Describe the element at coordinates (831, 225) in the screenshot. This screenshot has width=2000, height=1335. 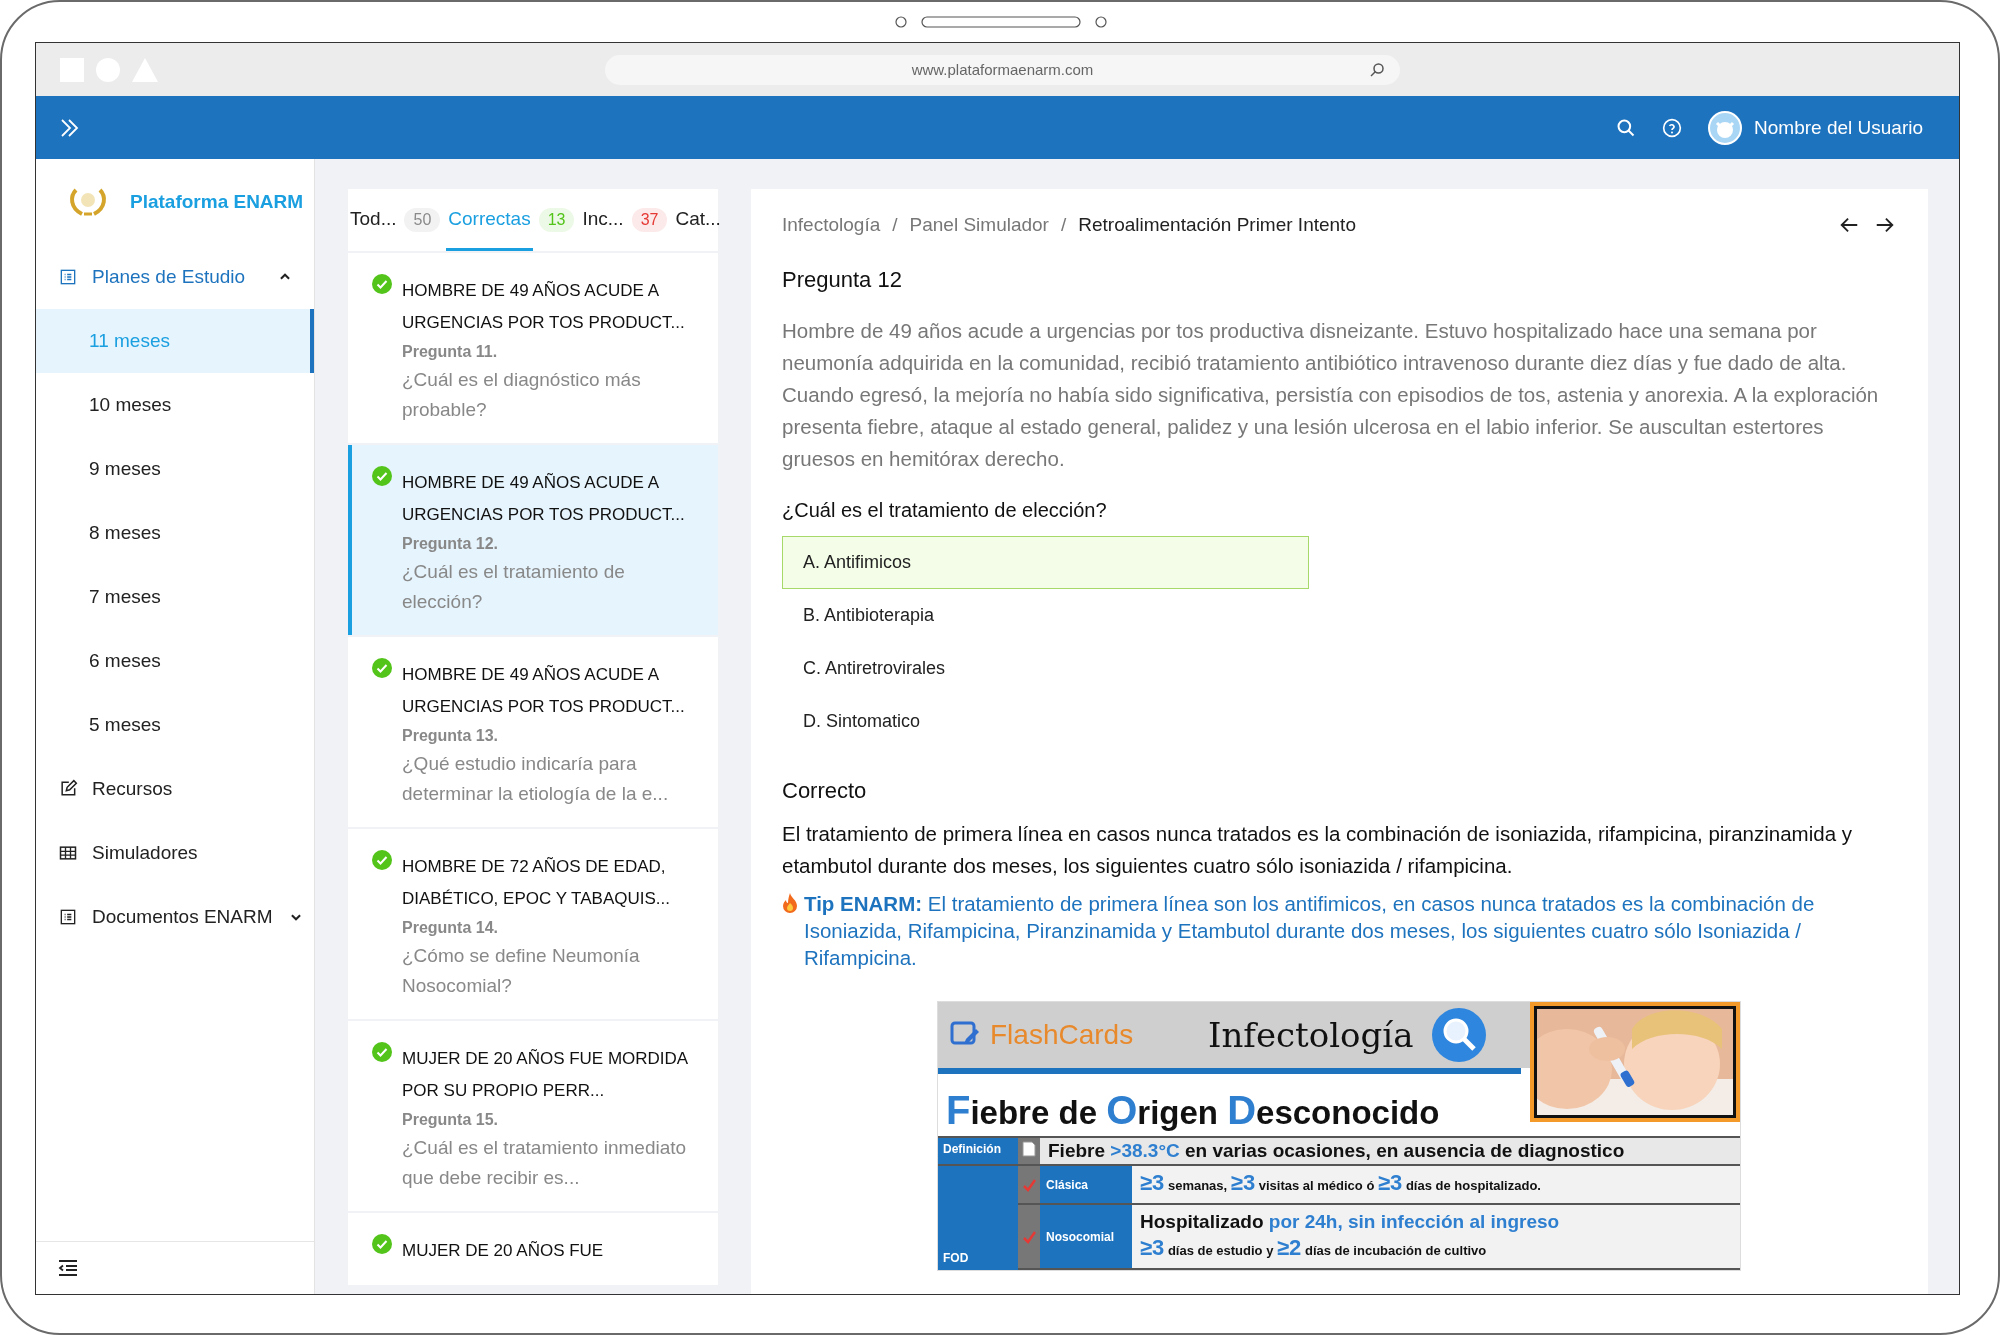
I see `breadcrumb-item: Infectología` at that location.